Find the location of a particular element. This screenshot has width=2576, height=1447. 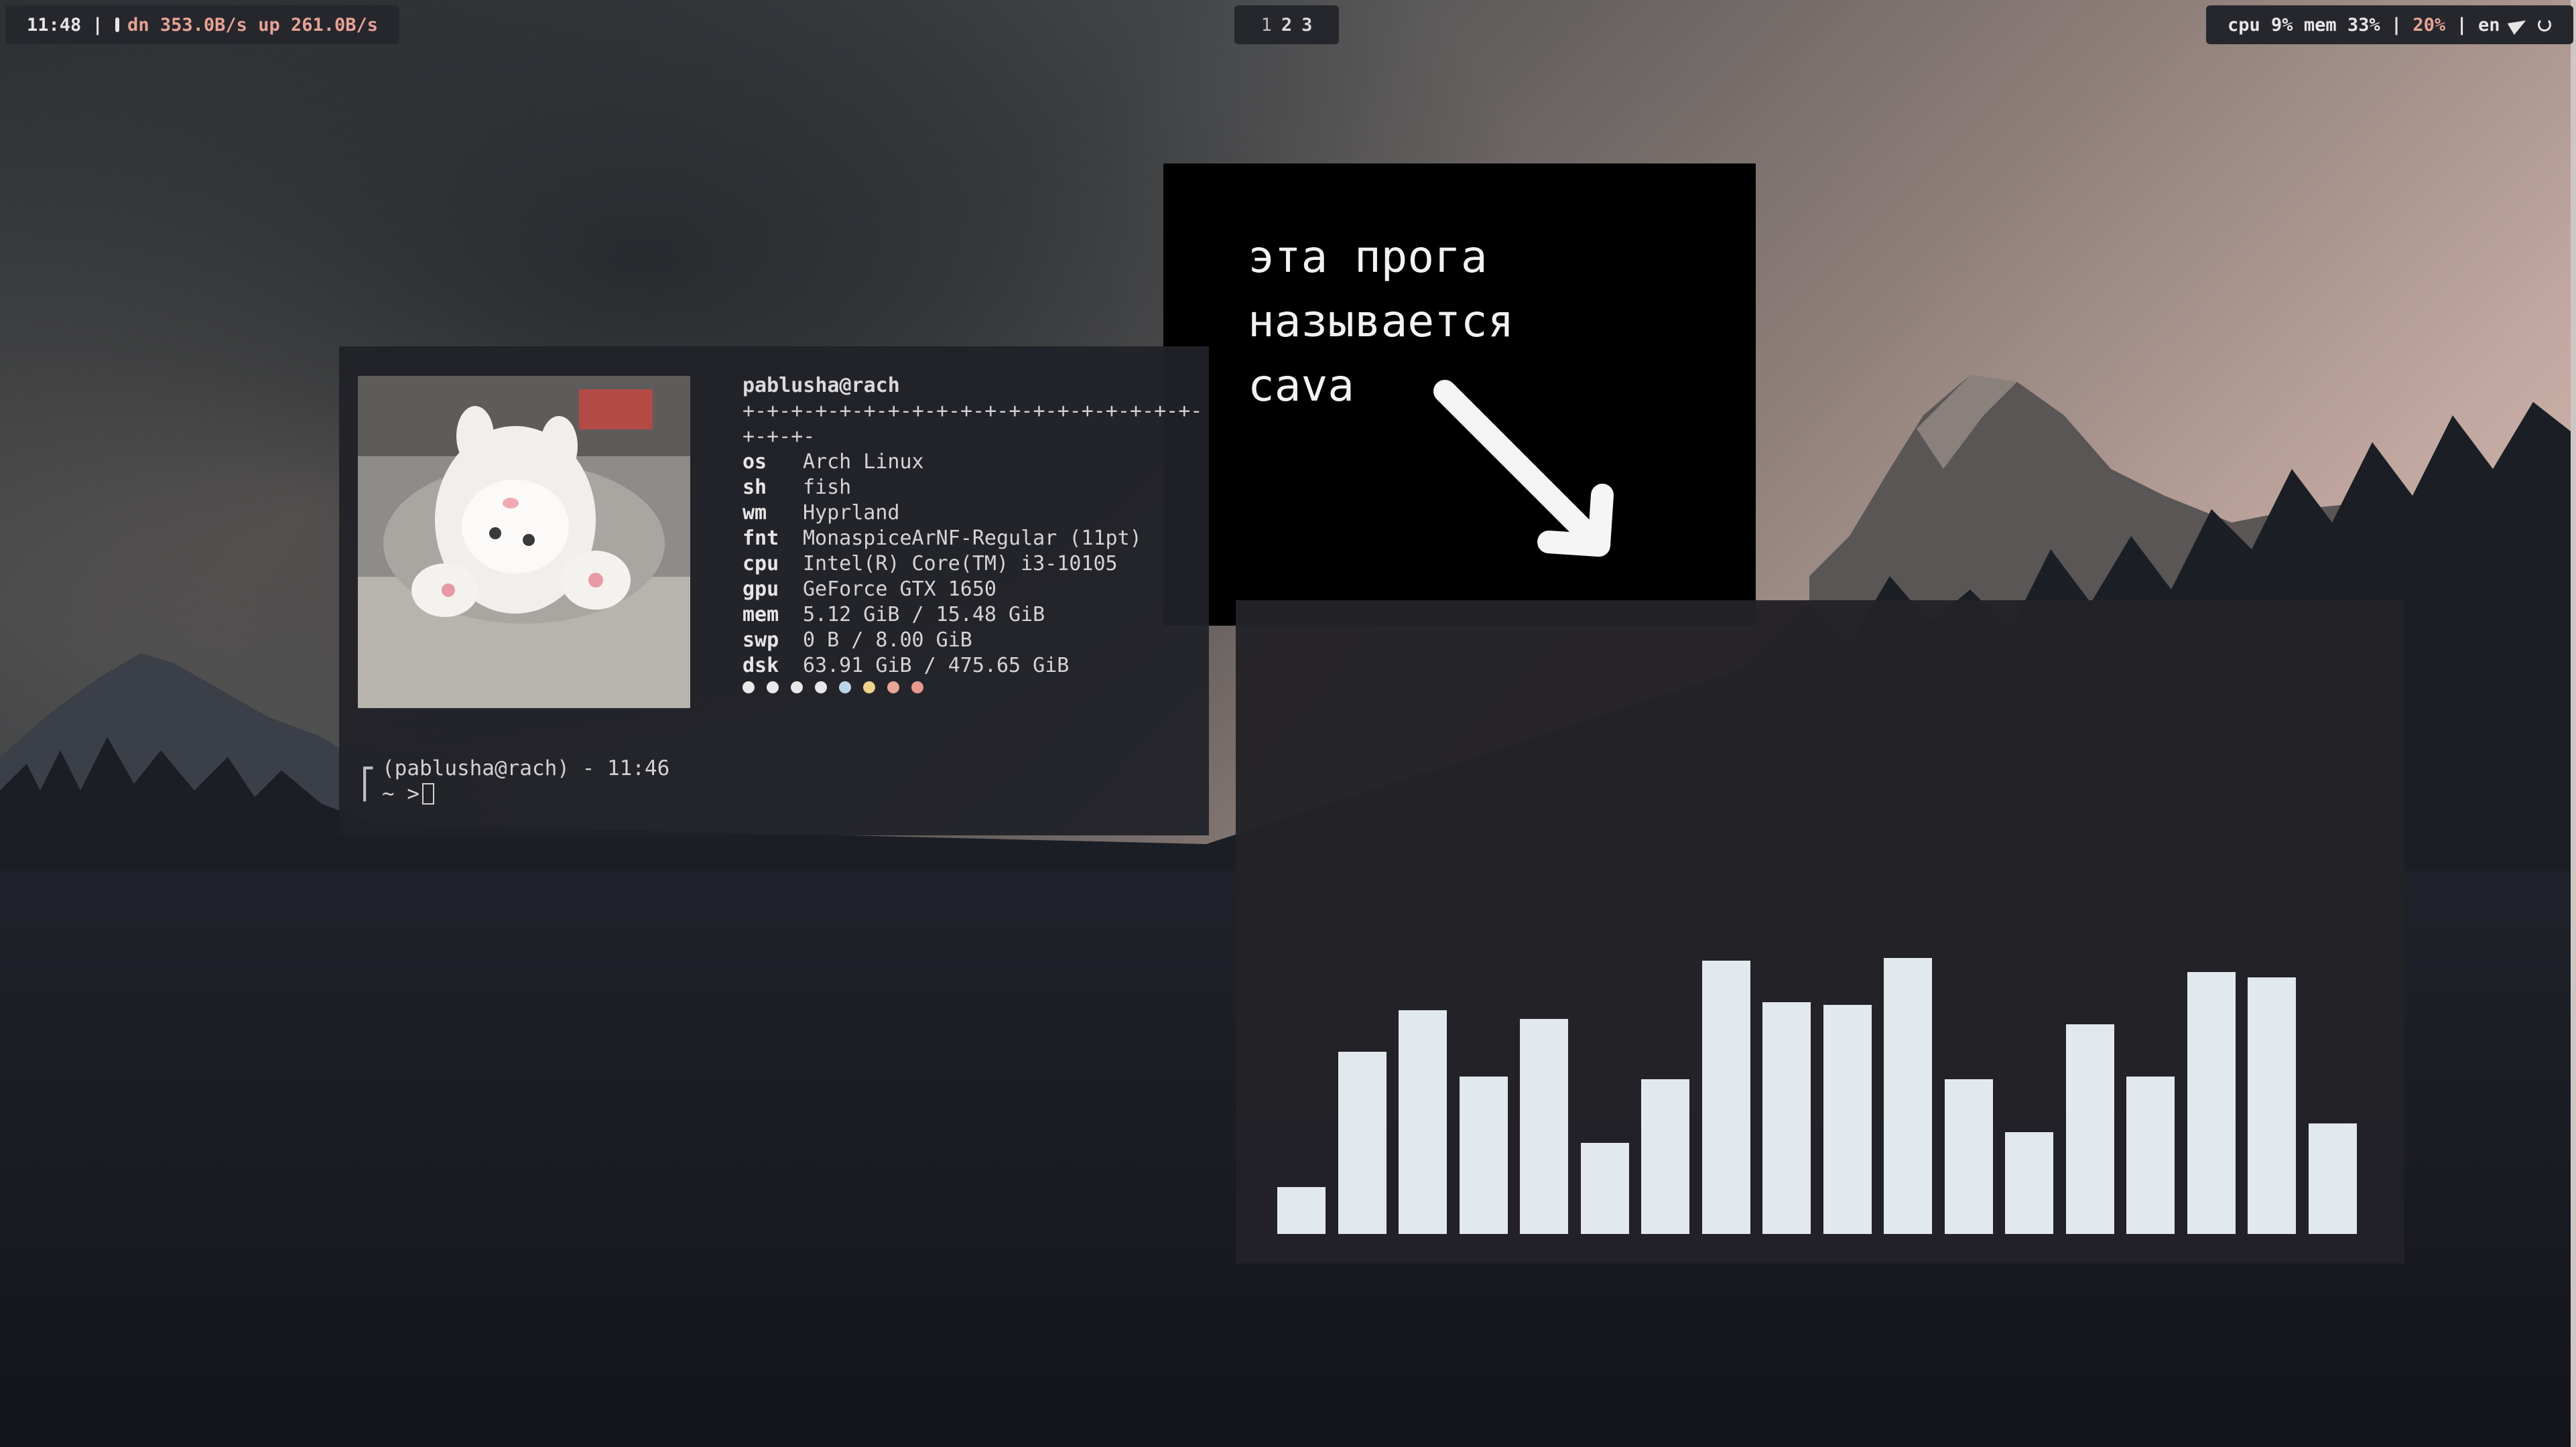

bar-right-module: cpu 9% mem 33% | 20% | en is located at coordinates (2389, 24).